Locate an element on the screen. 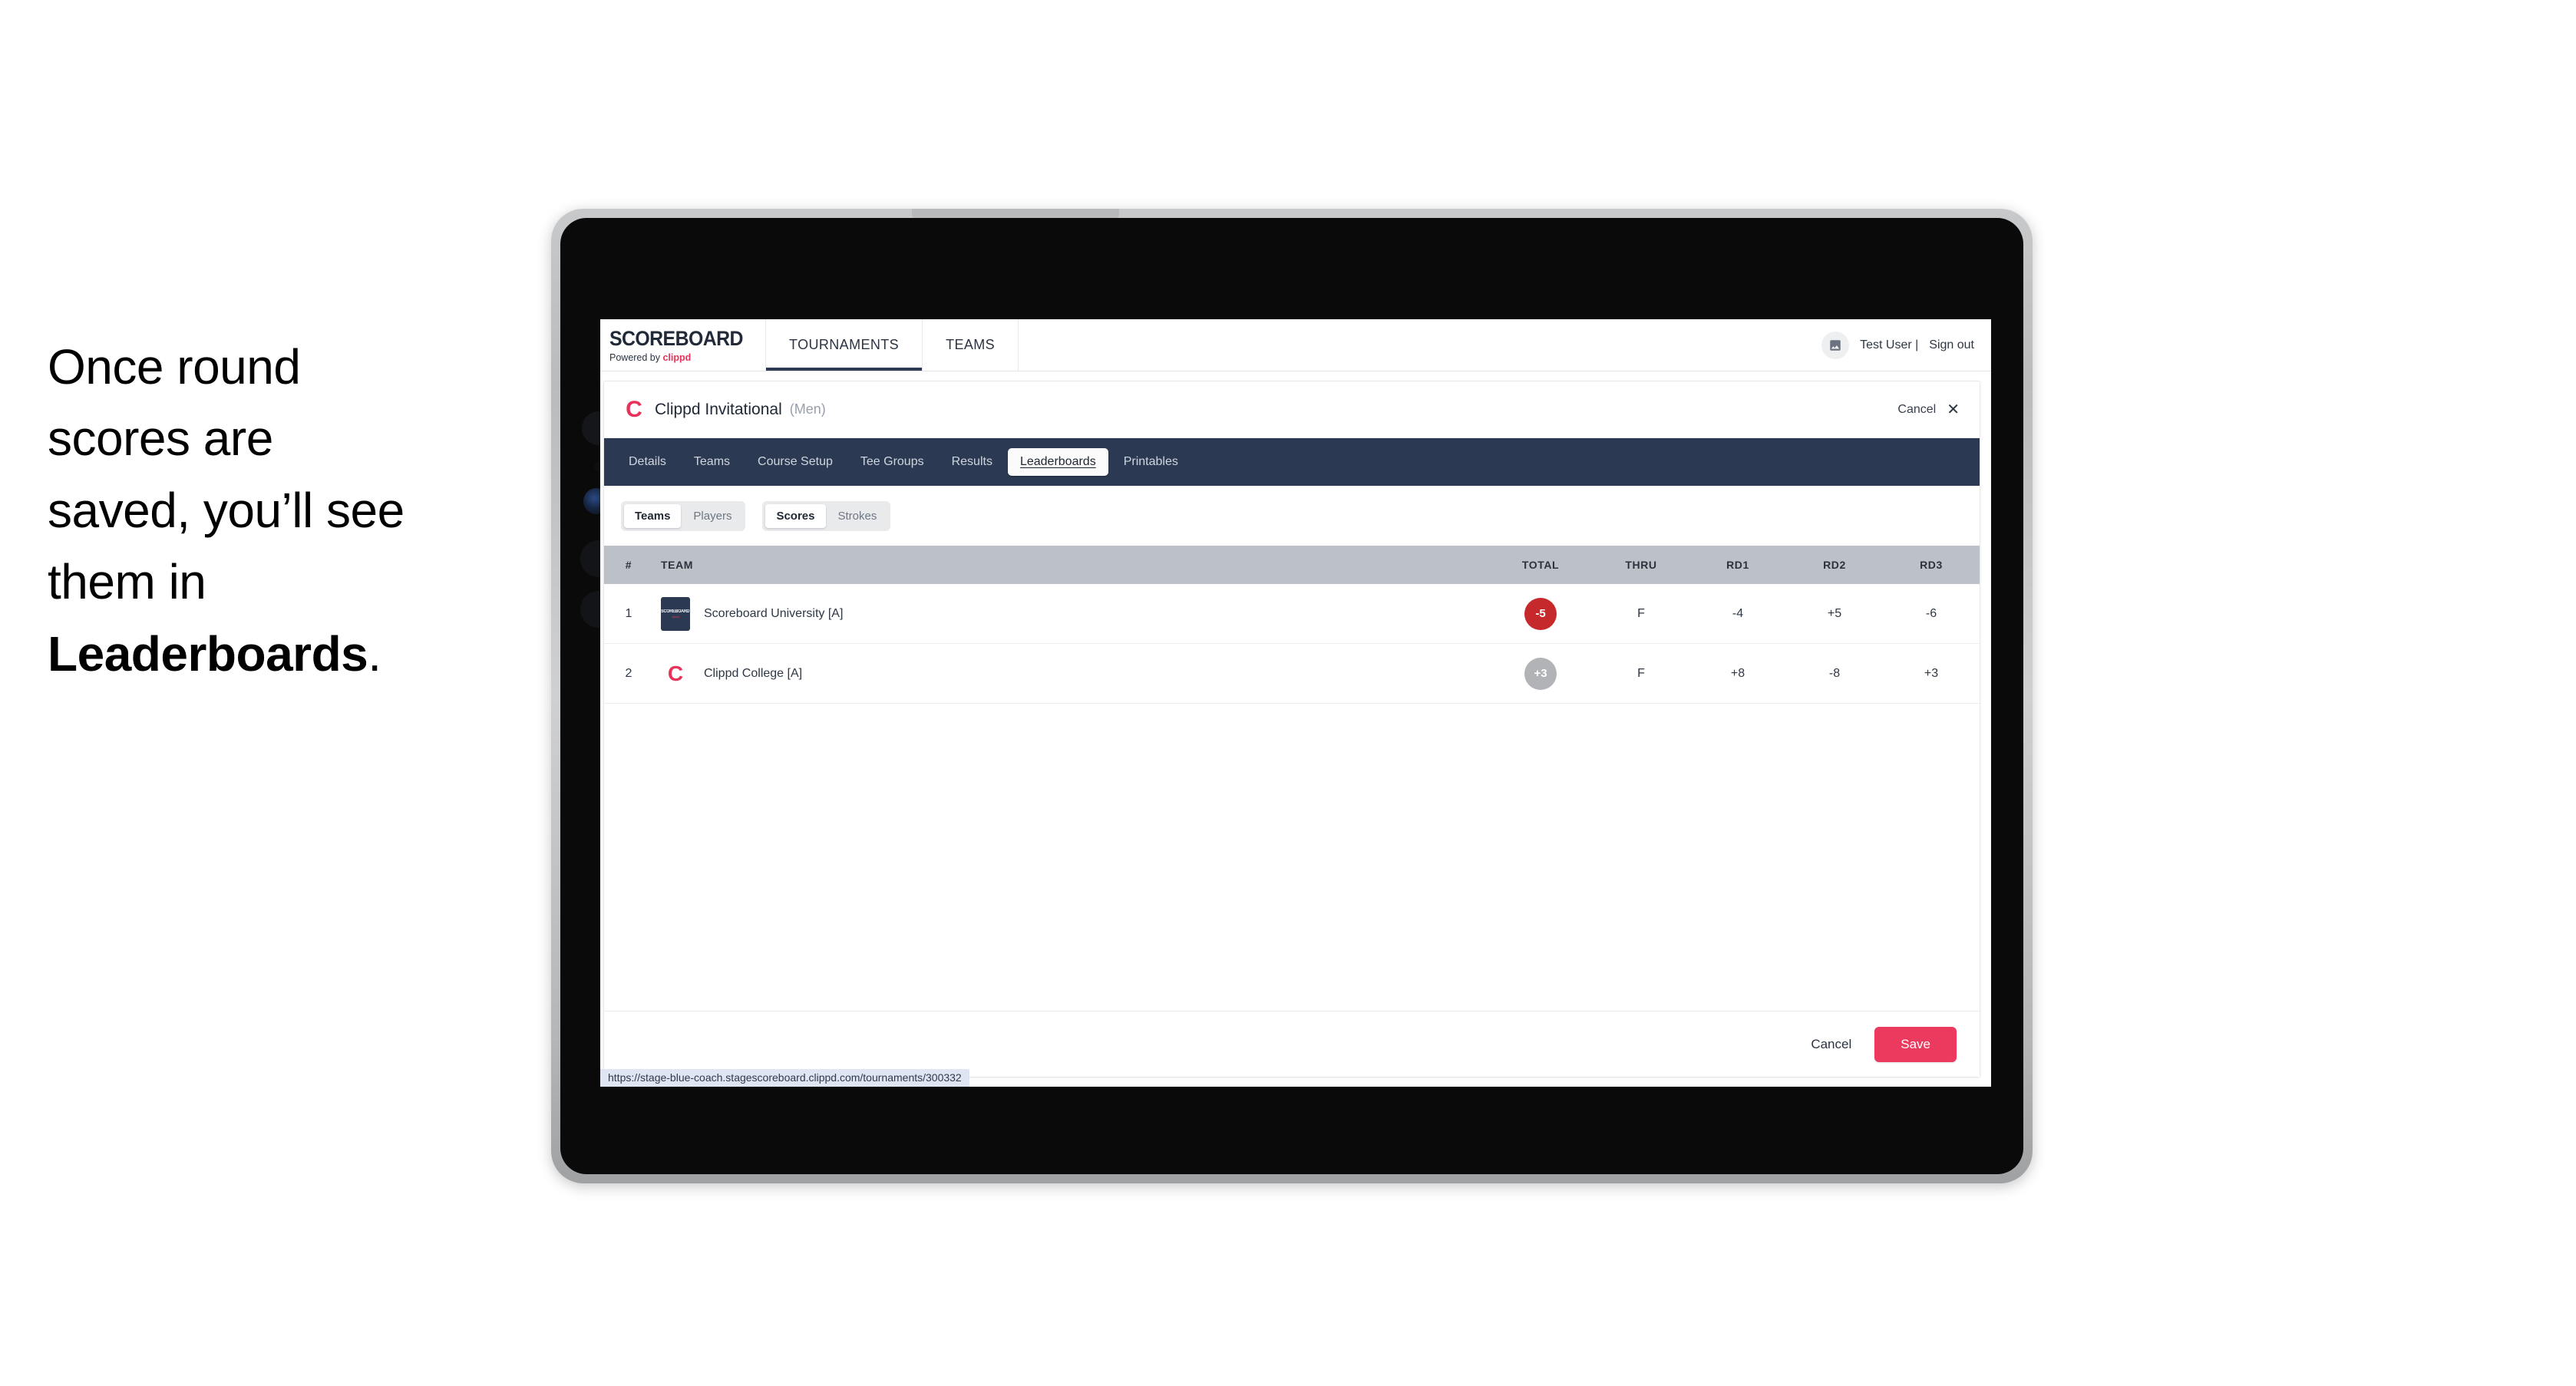  row-rd3: +3 is located at coordinates (1931, 673).